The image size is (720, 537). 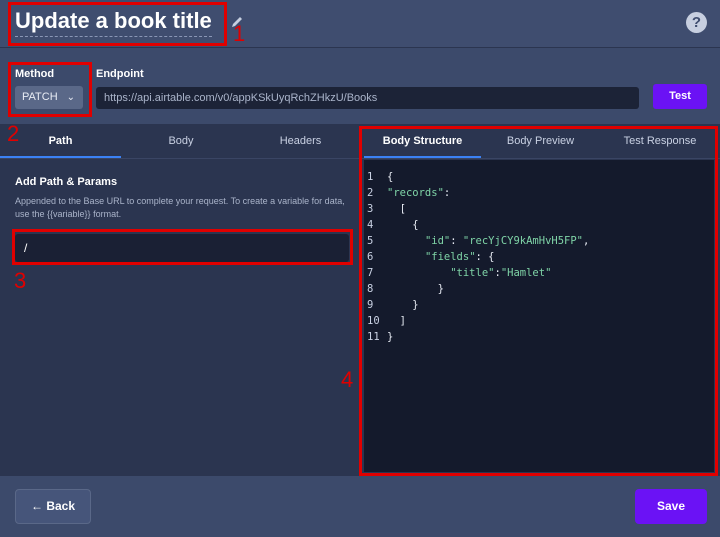 What do you see at coordinates (696, 22) in the screenshot?
I see `help-icon: ?` at bounding box center [696, 22].